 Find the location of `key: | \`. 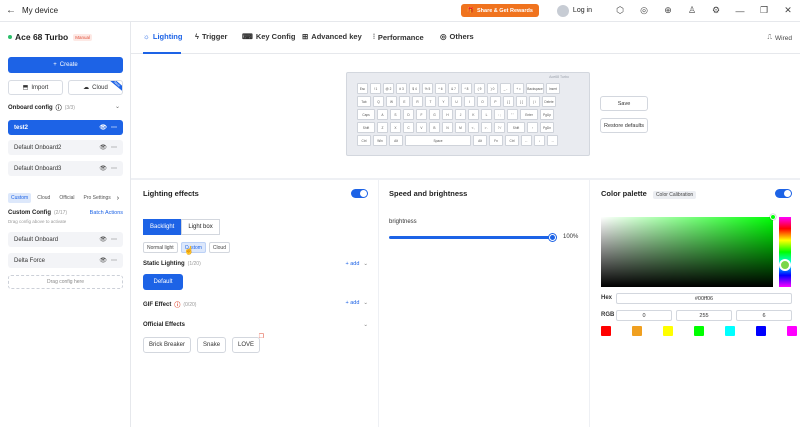

key: | \ is located at coordinates (534, 101).